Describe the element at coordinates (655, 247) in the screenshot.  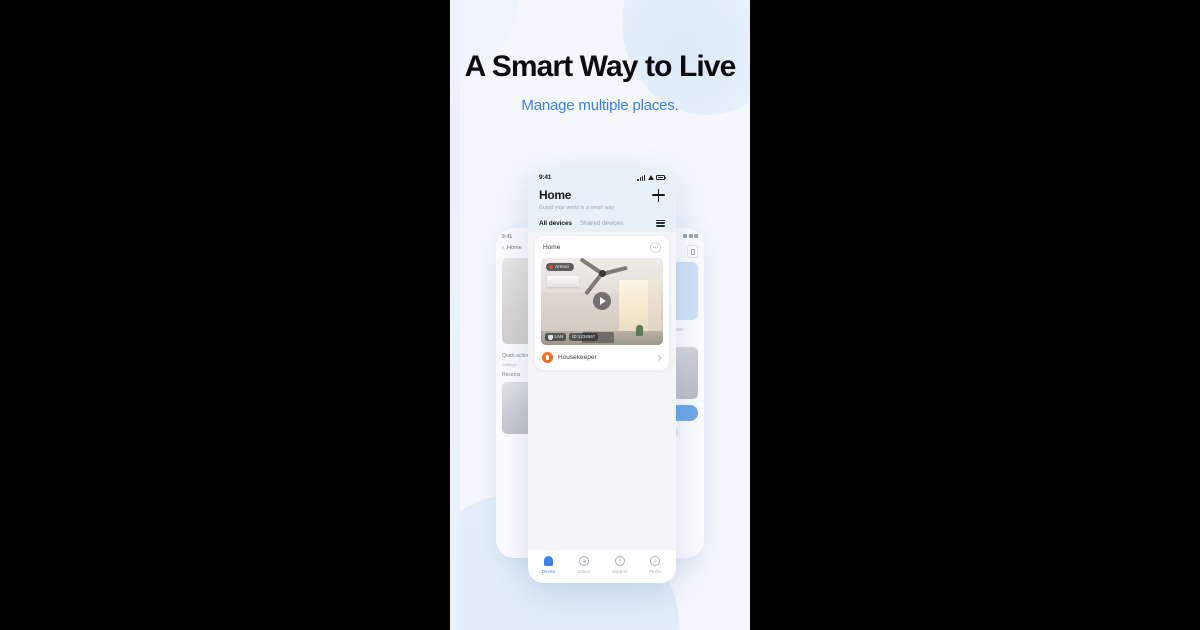
I see `card-more-button` at that location.